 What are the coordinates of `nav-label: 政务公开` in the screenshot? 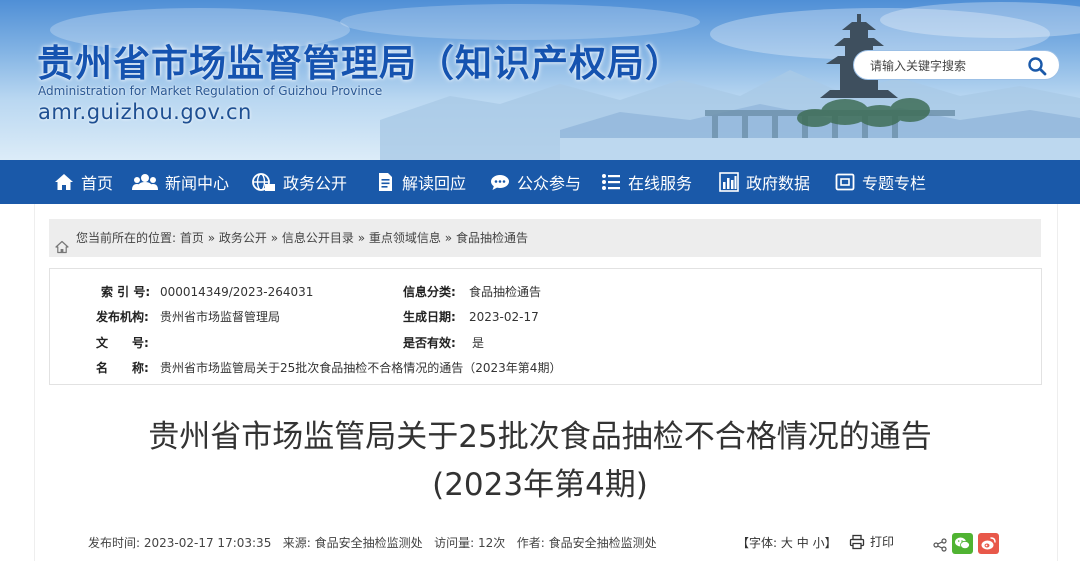 It's located at (315, 183).